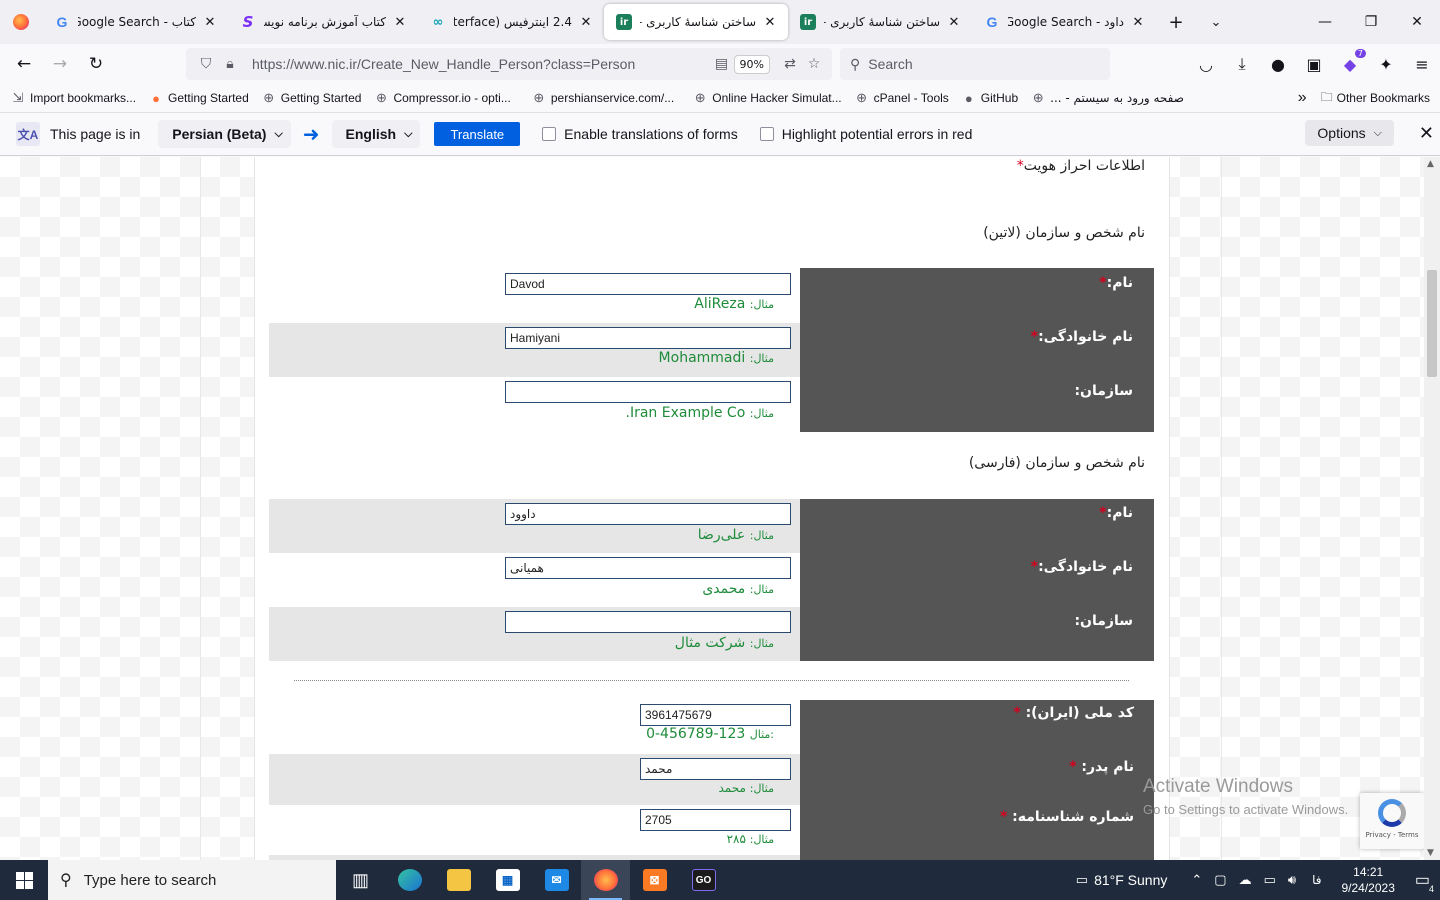  What do you see at coordinates (715, 715) in the screenshot?
I see `national-id-input` at bounding box center [715, 715].